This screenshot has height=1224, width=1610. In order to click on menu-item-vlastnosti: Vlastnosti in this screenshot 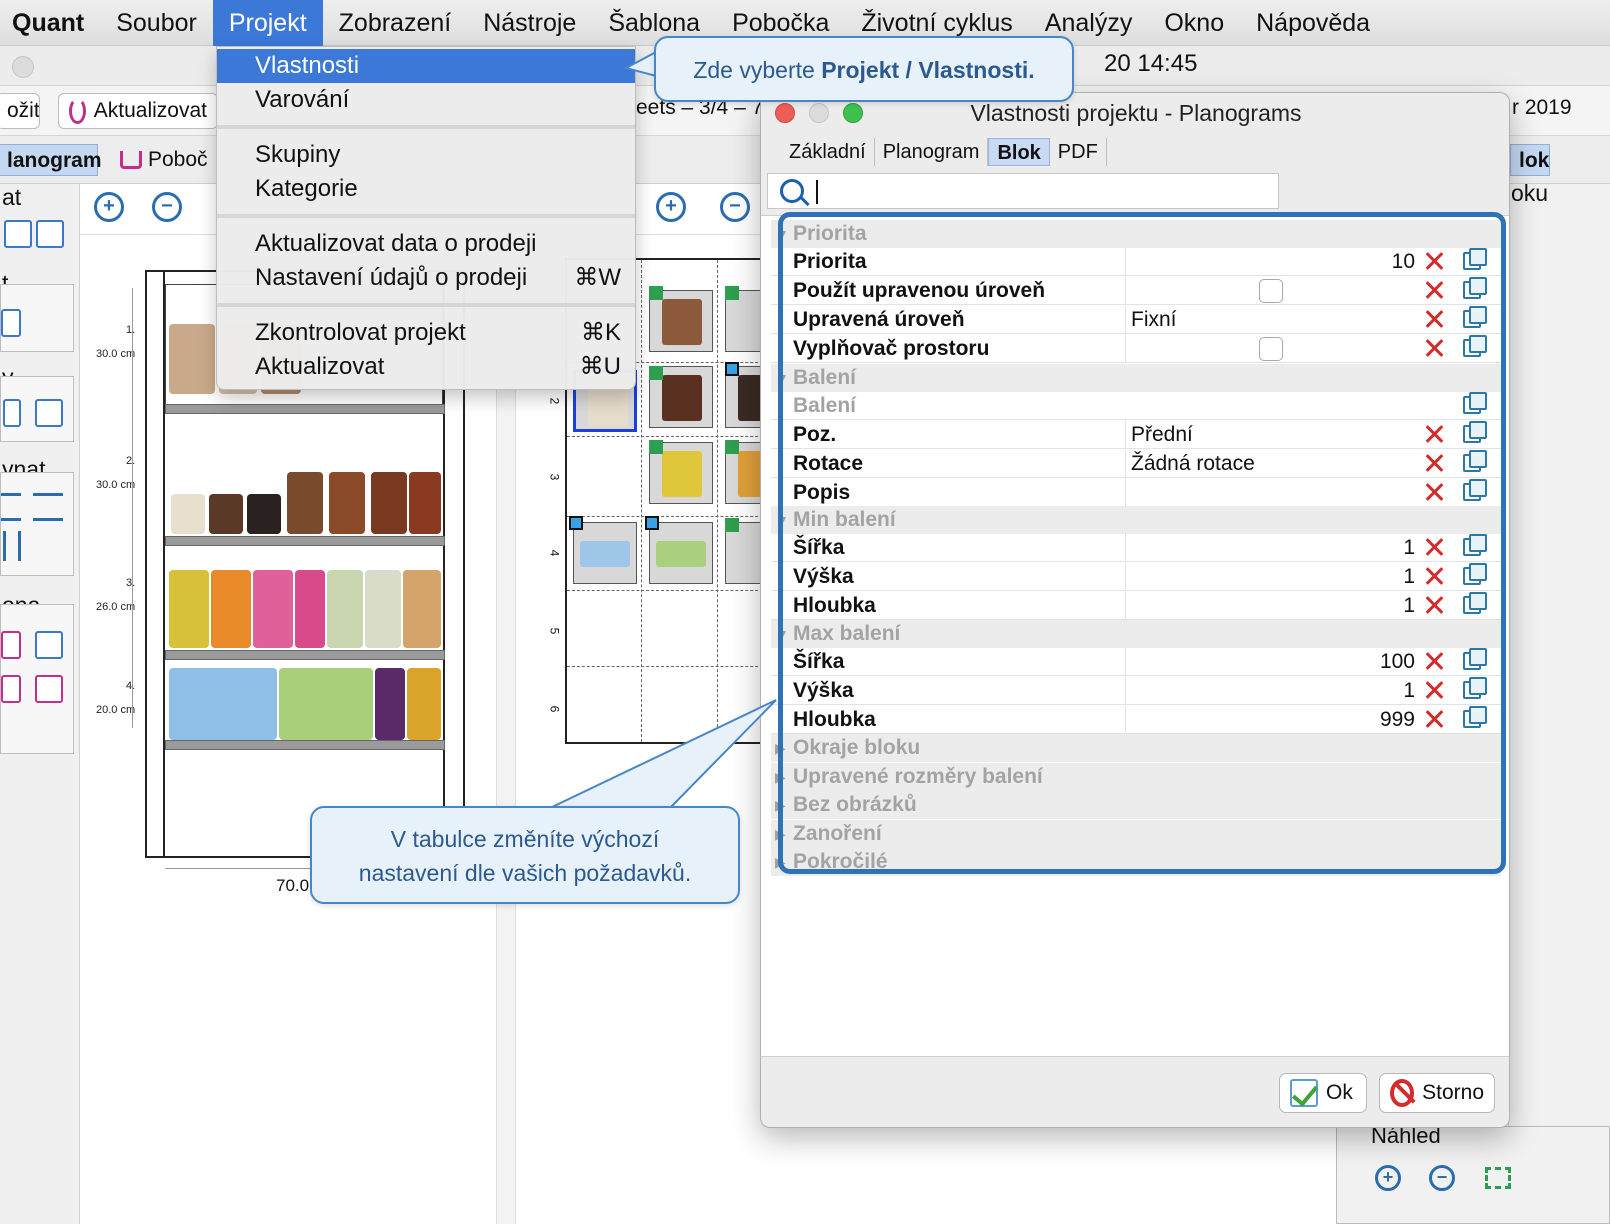, I will do `click(426, 66)`.